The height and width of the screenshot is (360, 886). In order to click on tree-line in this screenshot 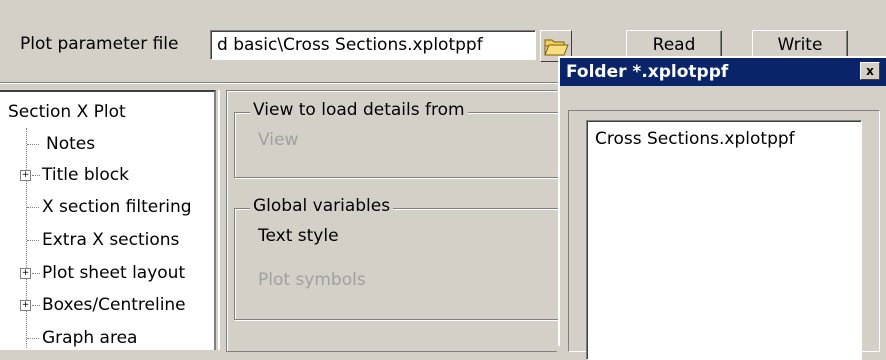, I will do `click(26, 238)`.